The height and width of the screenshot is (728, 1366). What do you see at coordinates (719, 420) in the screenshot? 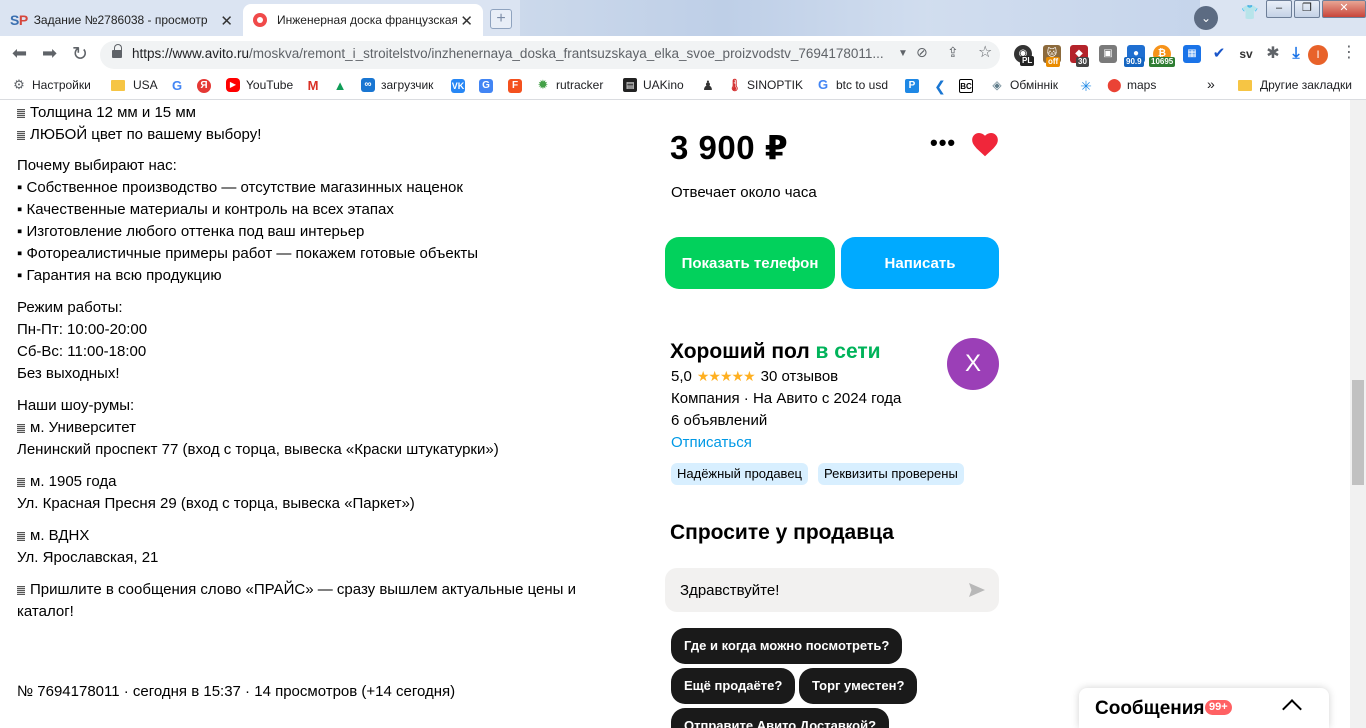
I see `listings-count: 6 объявлений` at bounding box center [719, 420].